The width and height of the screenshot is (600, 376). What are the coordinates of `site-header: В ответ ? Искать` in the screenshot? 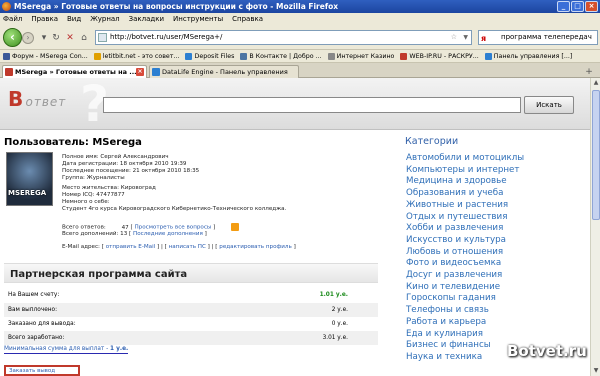 It's located at (295, 105).